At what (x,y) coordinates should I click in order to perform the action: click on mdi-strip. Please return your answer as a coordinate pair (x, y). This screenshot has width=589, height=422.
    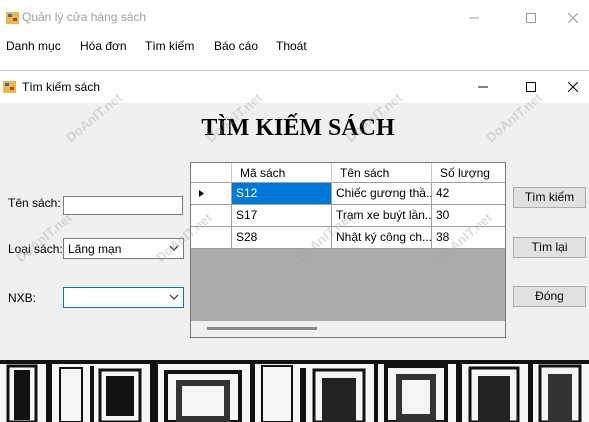
    Looking at the image, I should click on (294, 64).